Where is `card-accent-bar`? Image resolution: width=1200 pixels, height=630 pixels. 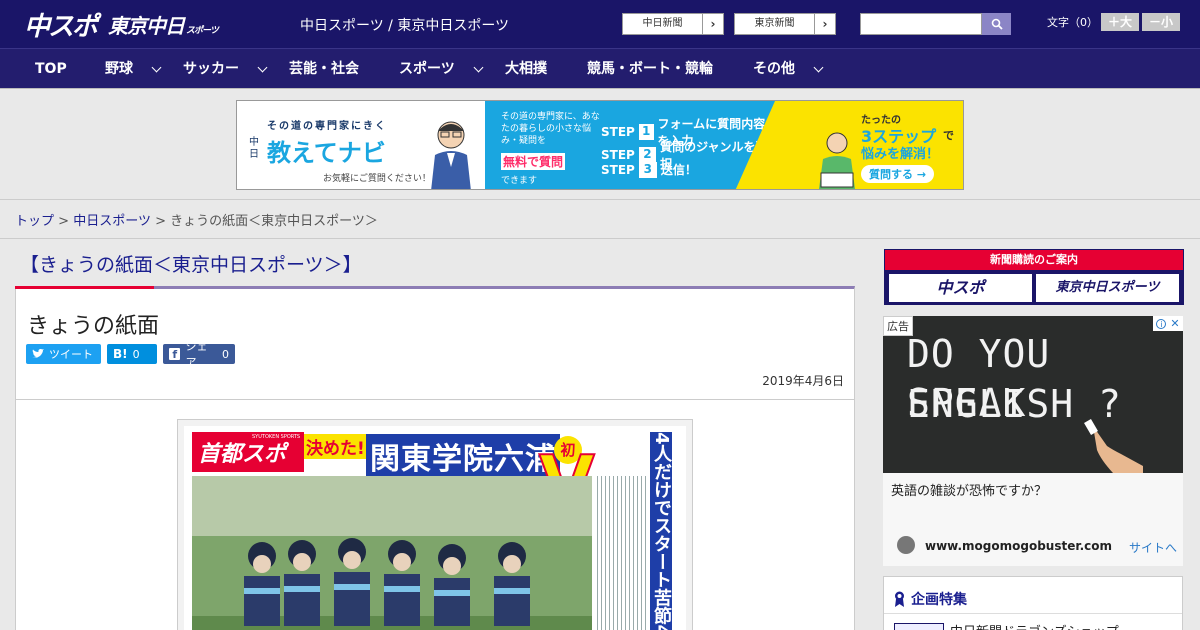
card-accent-bar is located at coordinates (84, 287).